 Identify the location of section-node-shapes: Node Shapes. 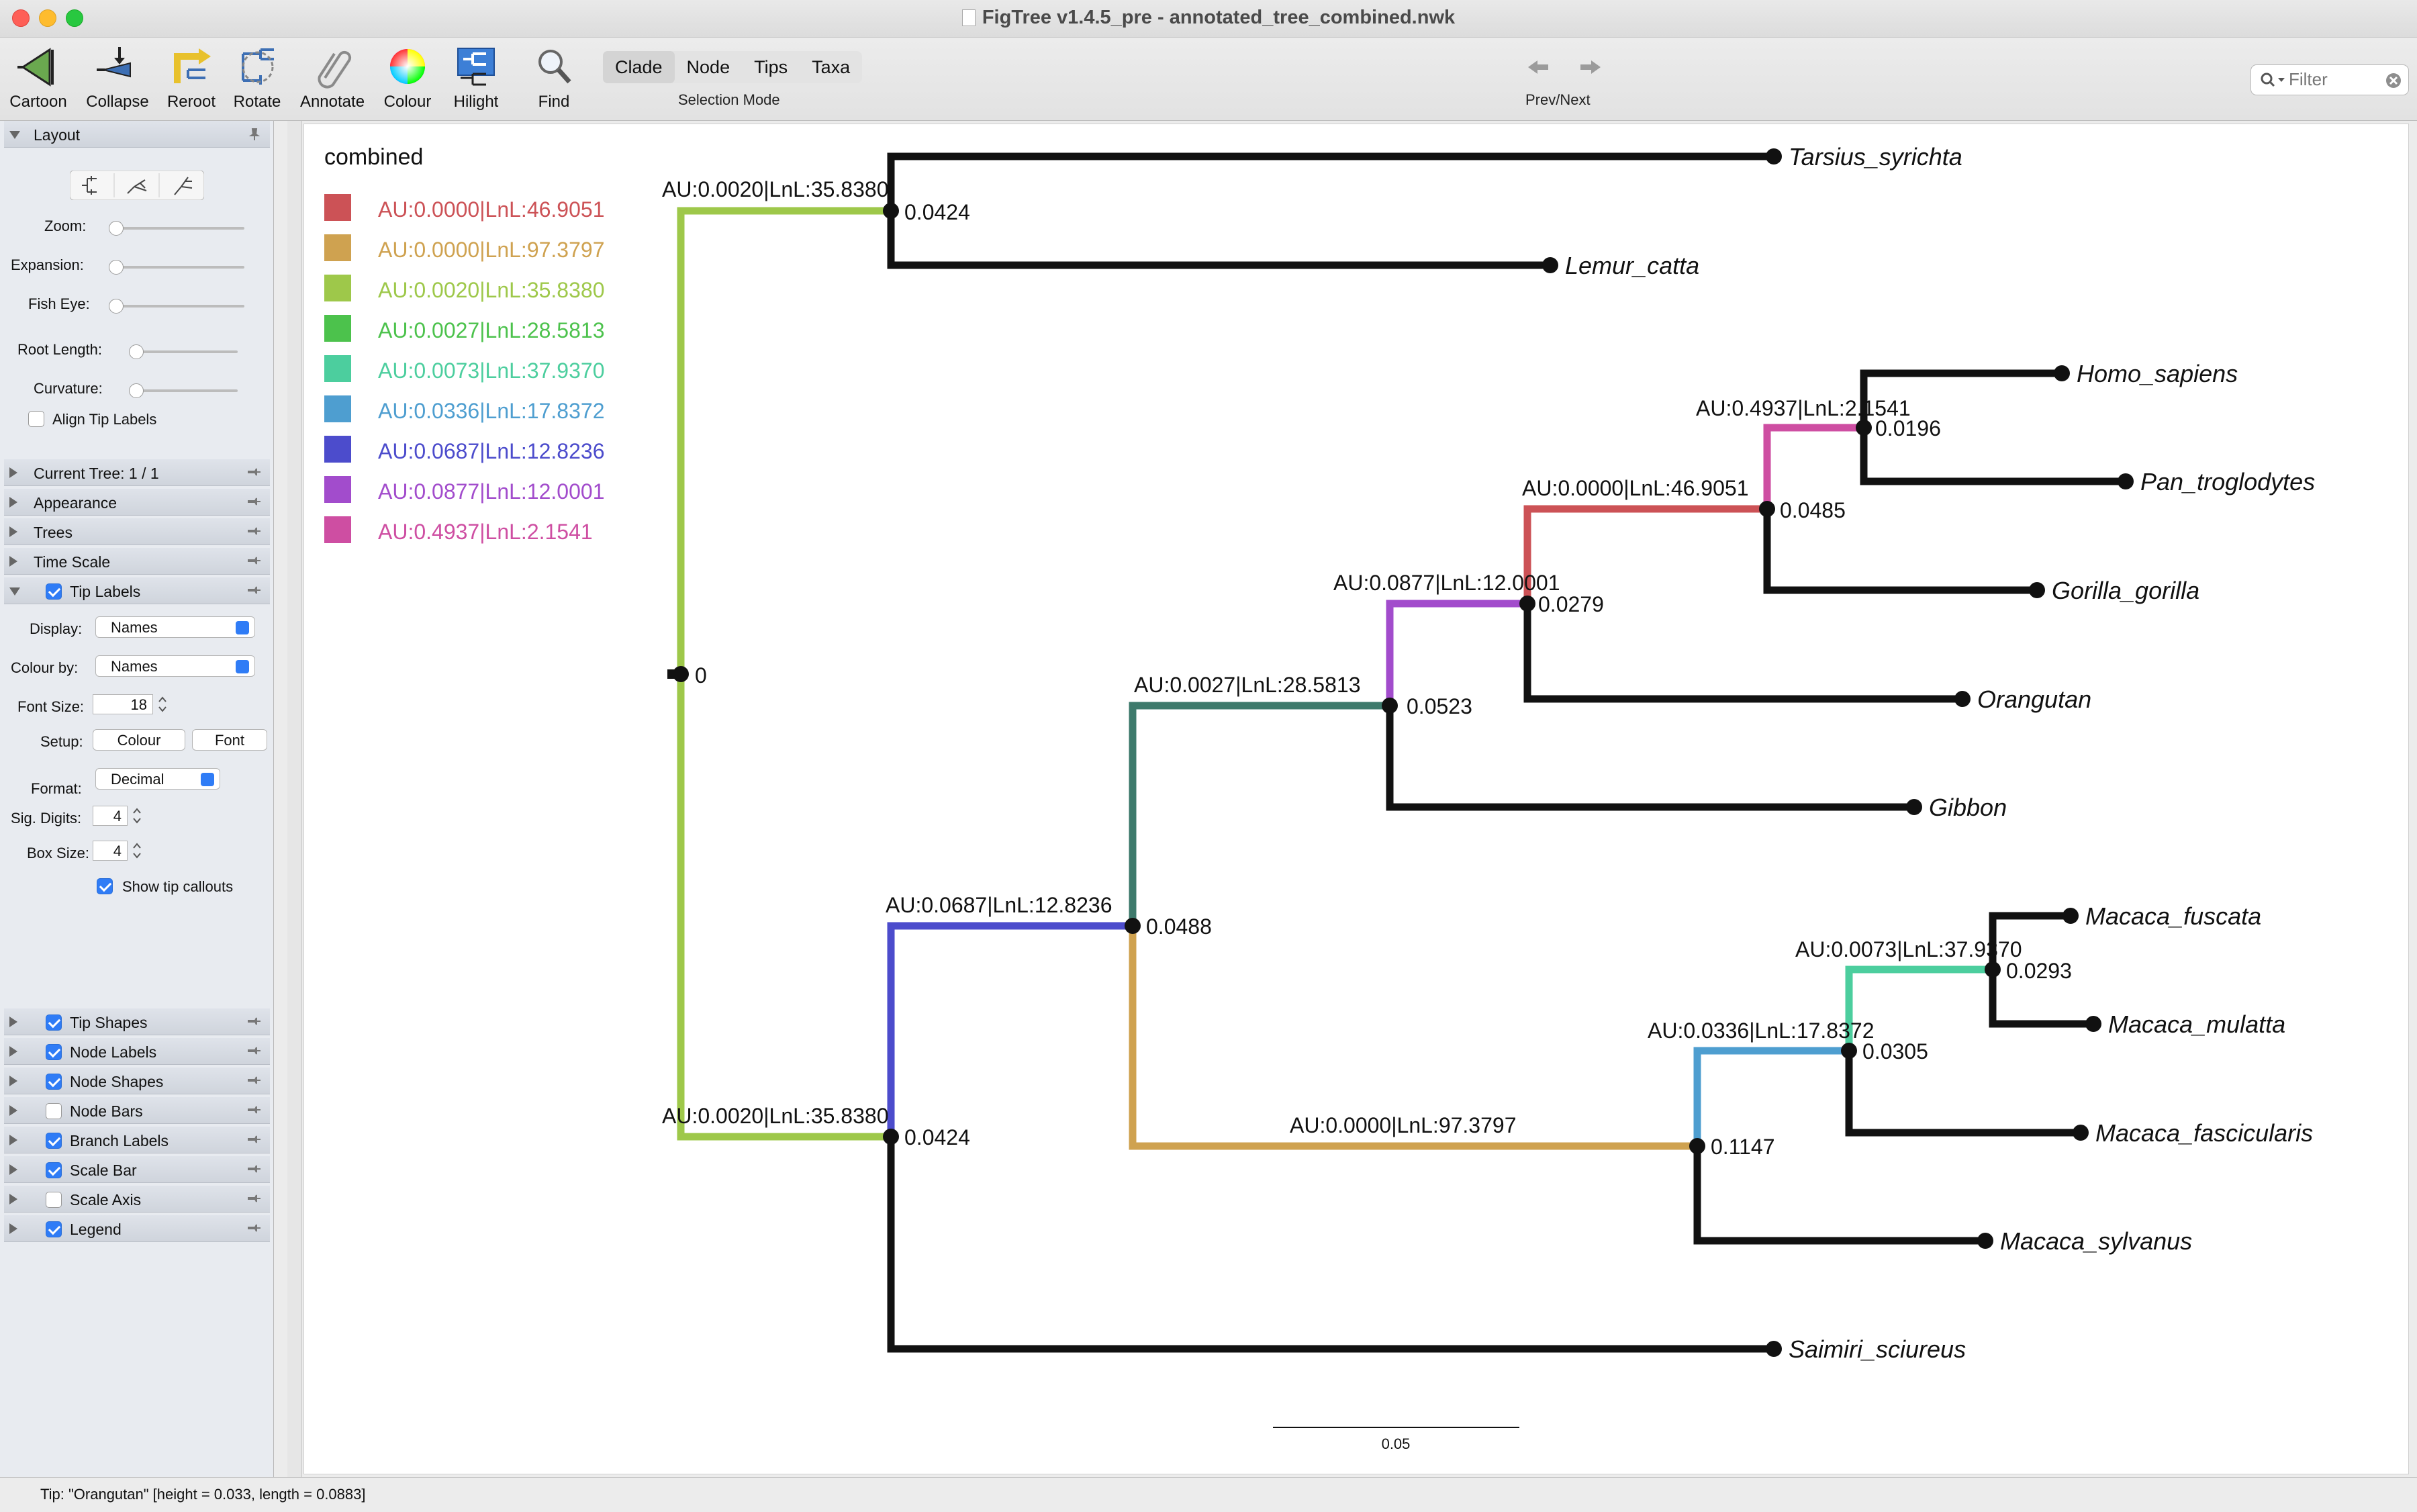
(137, 1081).